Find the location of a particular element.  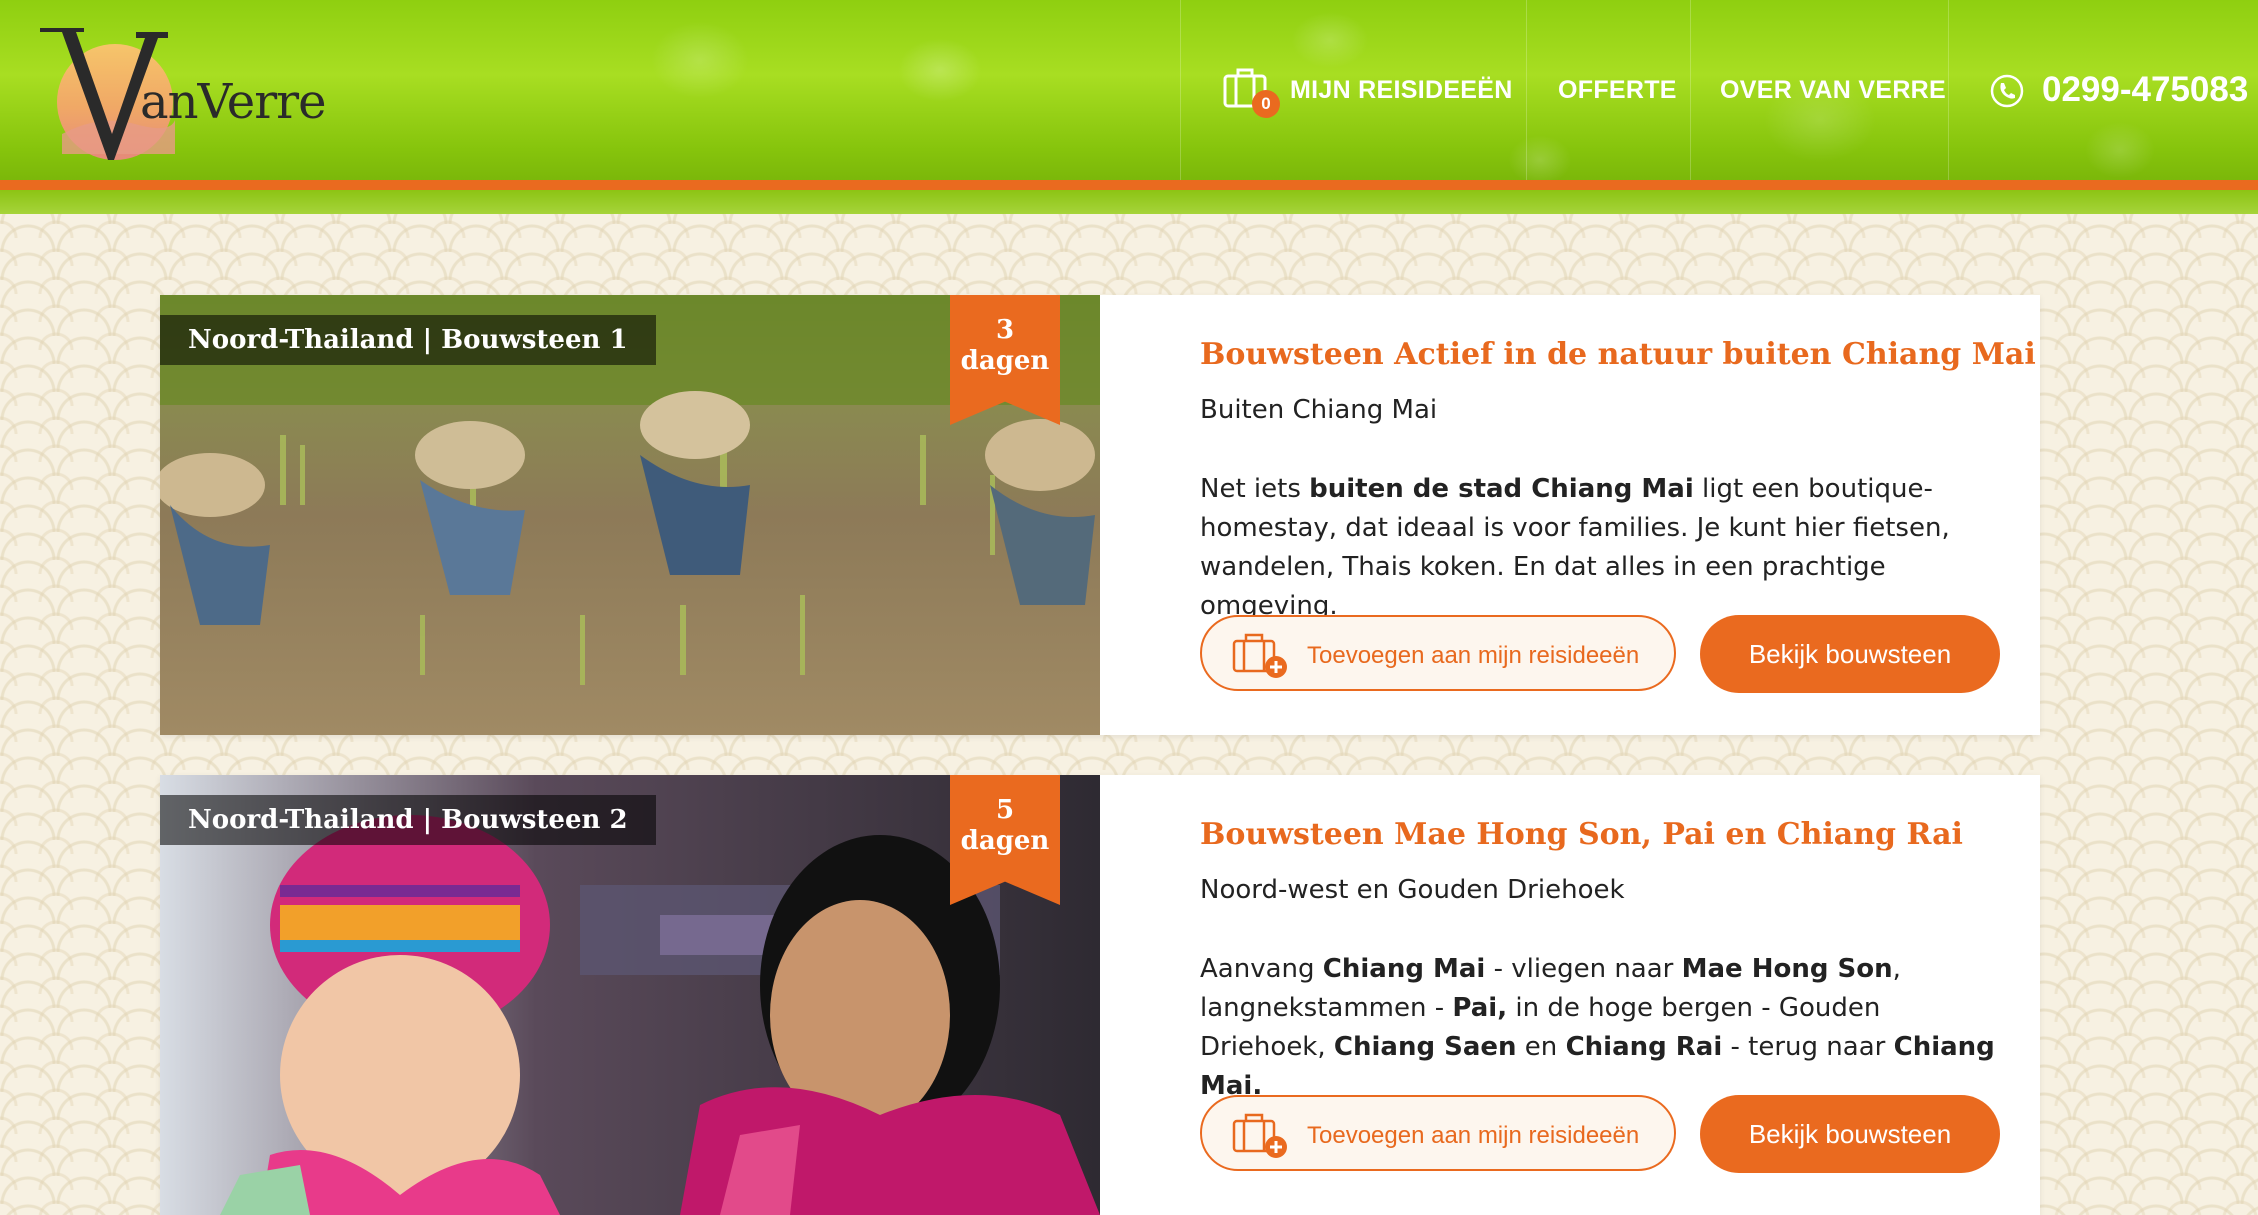

description-text: - vliegen naar is located at coordinates (1583, 969).